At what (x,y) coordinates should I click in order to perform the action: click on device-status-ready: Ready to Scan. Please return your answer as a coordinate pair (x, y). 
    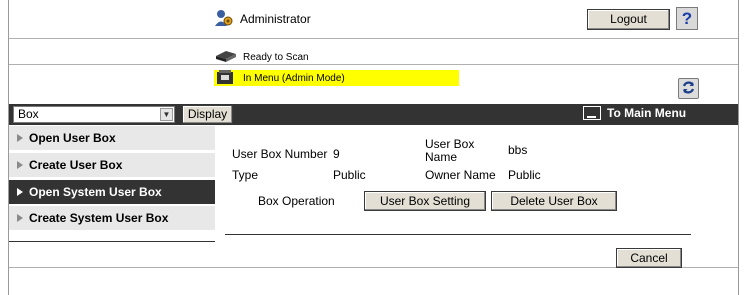
    Looking at the image, I should click on (261, 57).